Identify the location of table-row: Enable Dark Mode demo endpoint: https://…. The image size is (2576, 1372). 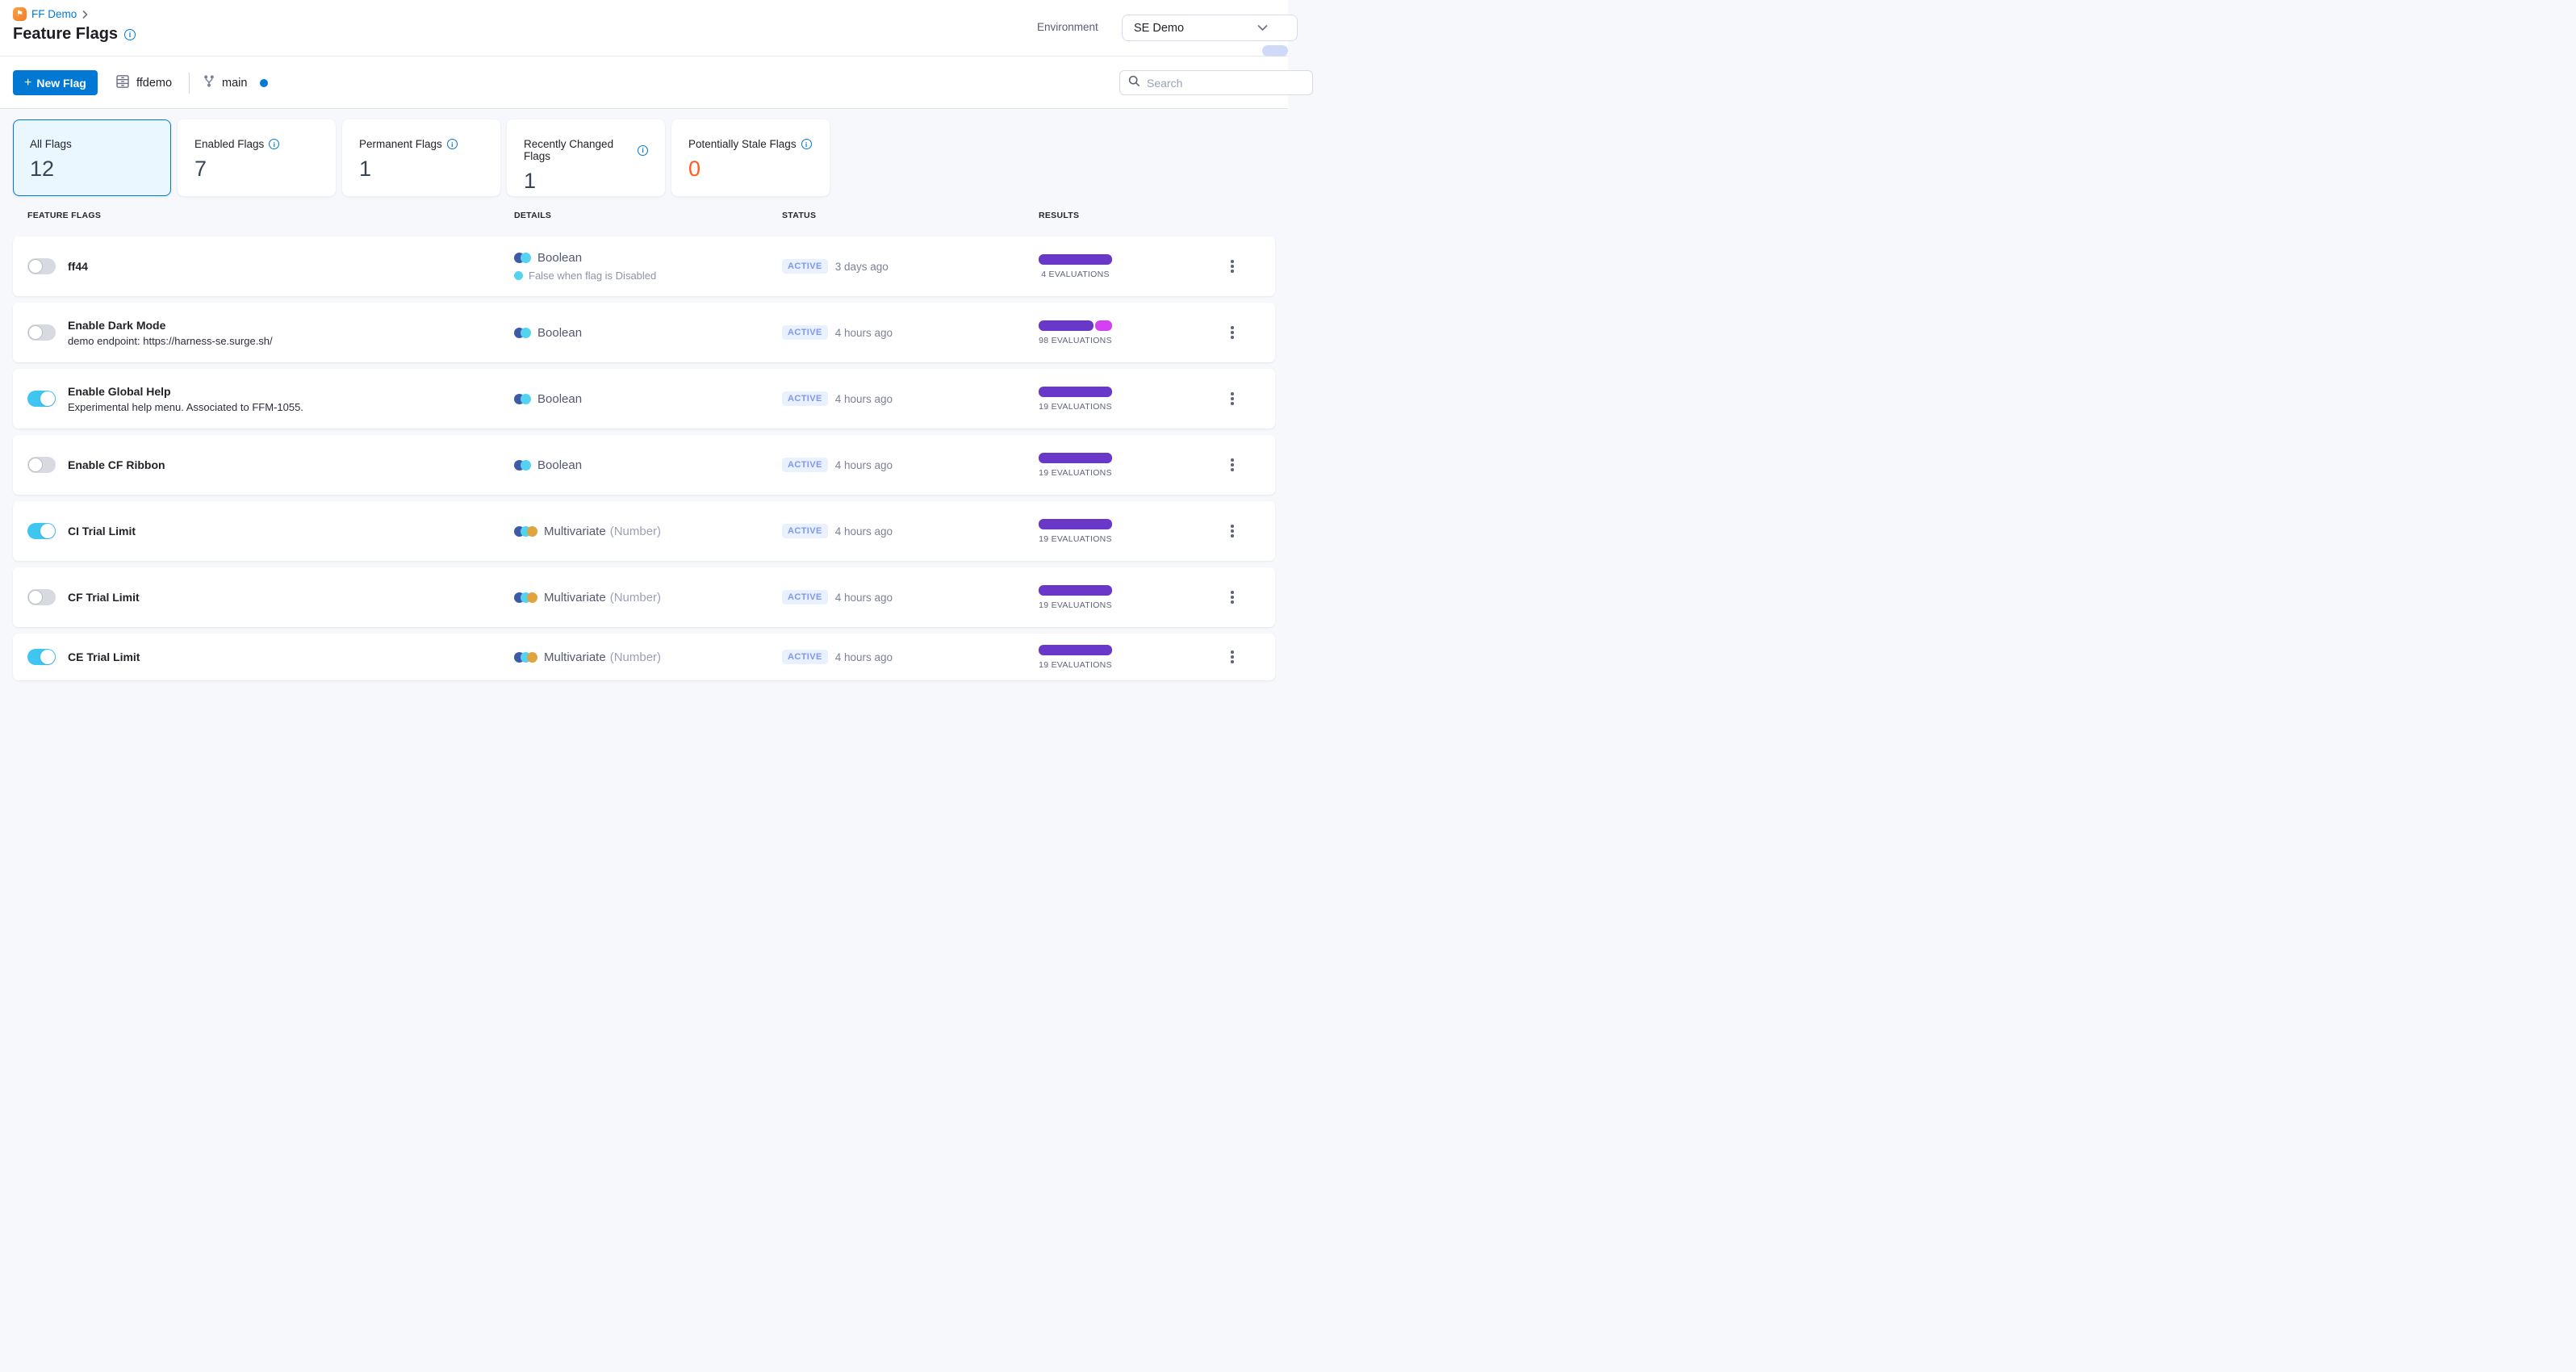
(644, 332).